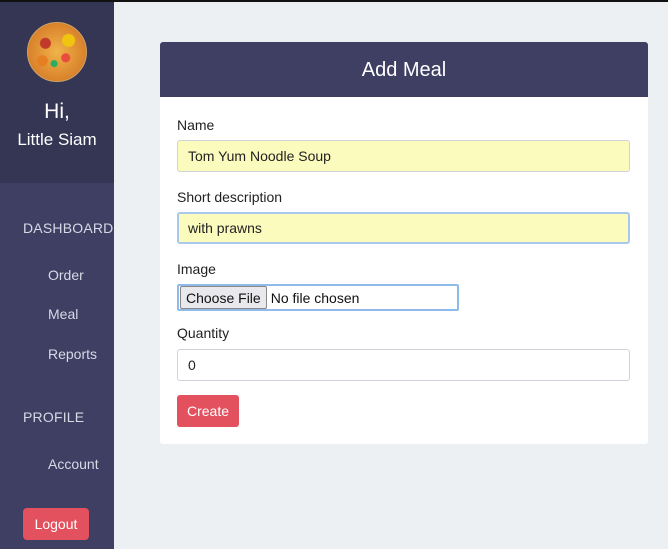 The width and height of the screenshot is (668, 549). Describe the element at coordinates (57, 111) in the screenshot. I see `greeting: Hi,` at that location.